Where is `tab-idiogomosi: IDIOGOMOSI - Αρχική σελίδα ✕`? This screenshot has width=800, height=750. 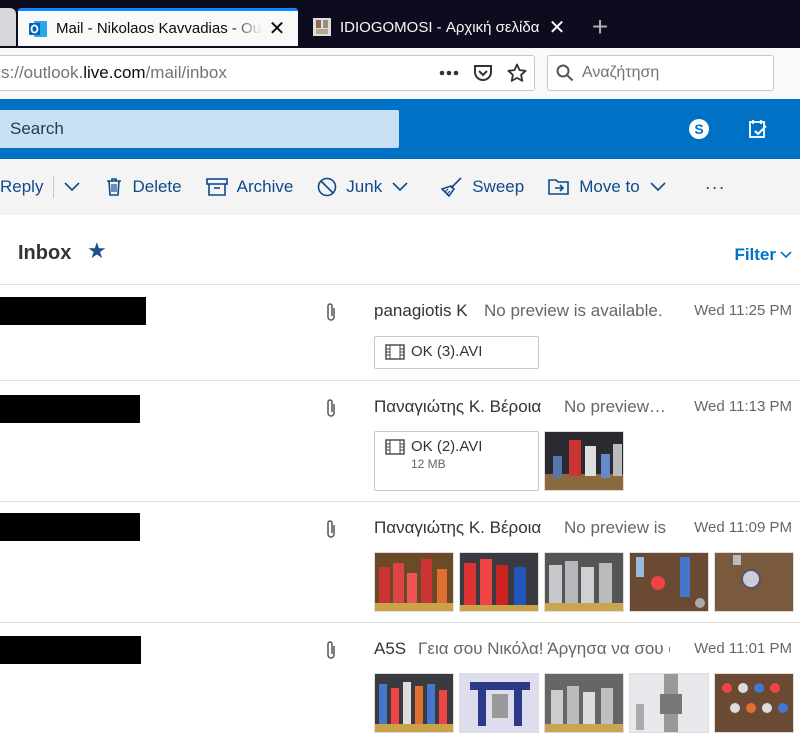 tab-idiogomosi: IDIOGOMOSI - Αρχική σελίδα ✕ is located at coordinates (440, 27).